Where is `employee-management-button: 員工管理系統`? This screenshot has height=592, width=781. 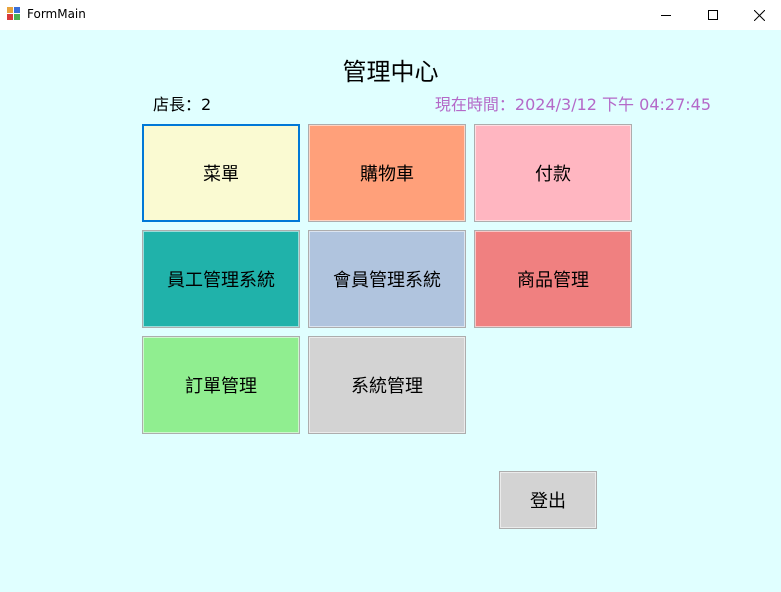 employee-management-button: 員工管理系統 is located at coordinates (221, 279).